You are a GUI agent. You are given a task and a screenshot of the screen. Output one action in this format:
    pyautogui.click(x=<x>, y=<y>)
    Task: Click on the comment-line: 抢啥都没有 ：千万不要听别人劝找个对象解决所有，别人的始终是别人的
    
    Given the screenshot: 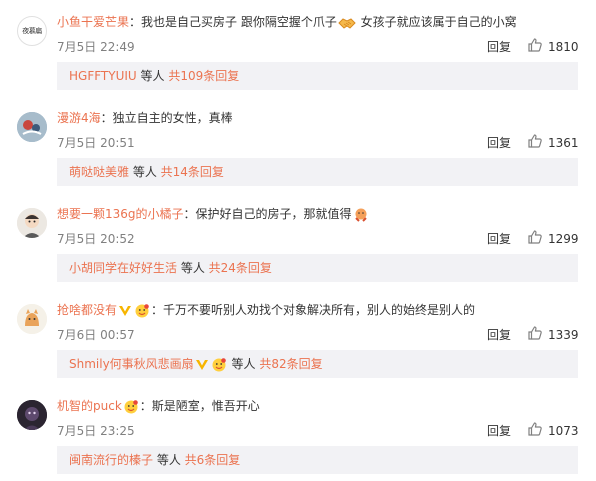 What is the action you would take?
    pyautogui.click(x=317, y=310)
    